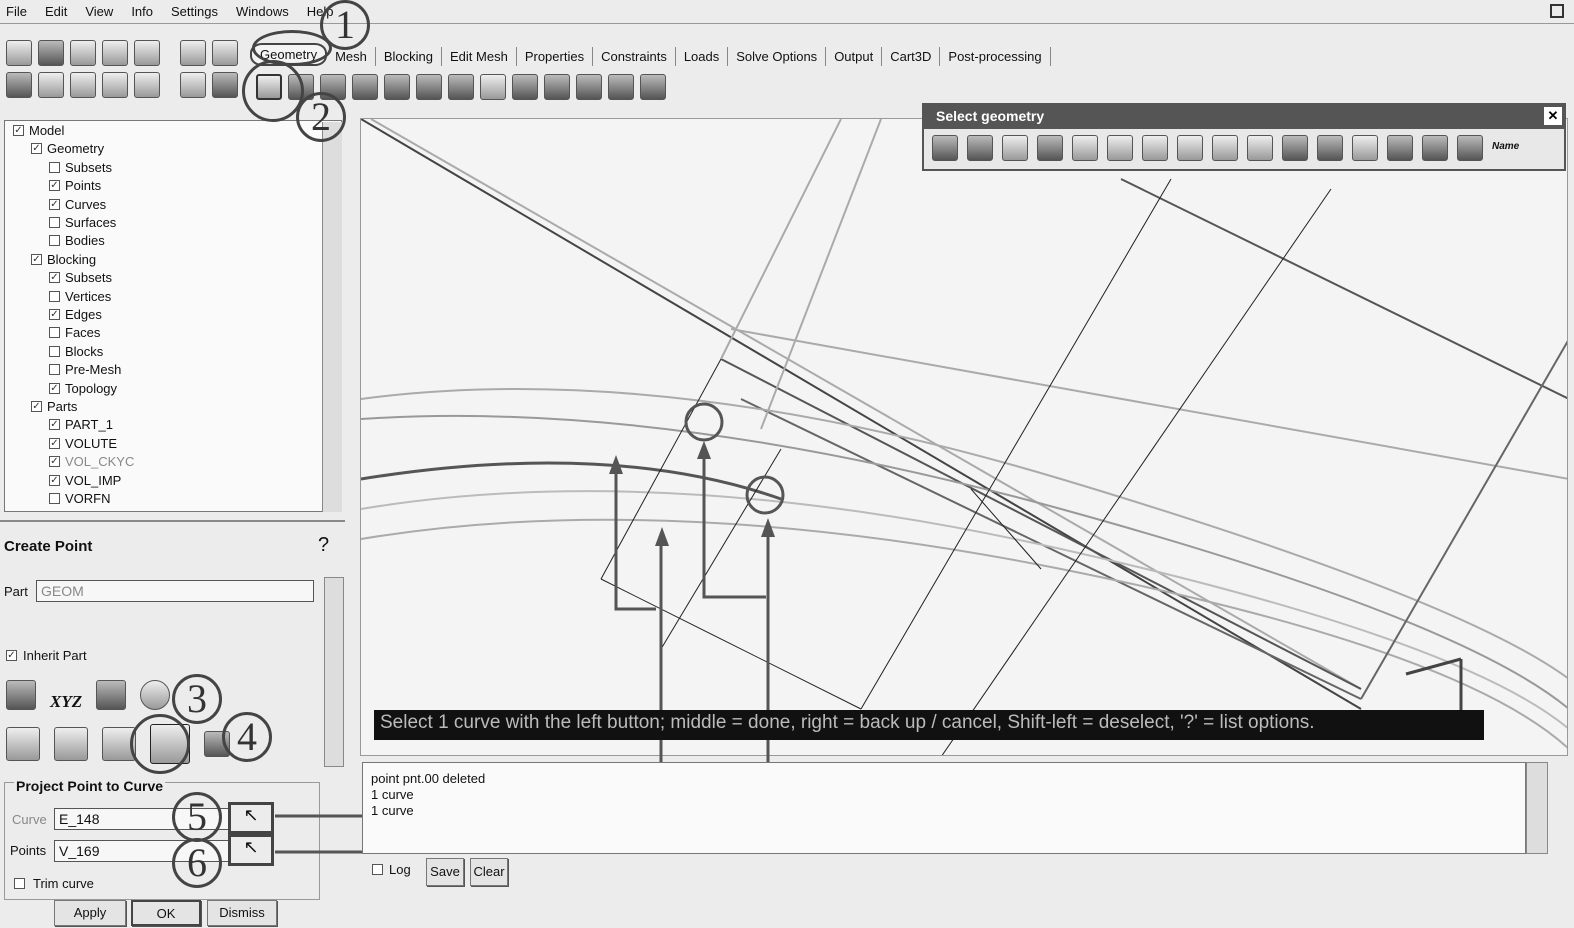 The width and height of the screenshot is (1574, 928). Describe the element at coordinates (193, 85) in the screenshot. I see `wireframe-icon` at that location.